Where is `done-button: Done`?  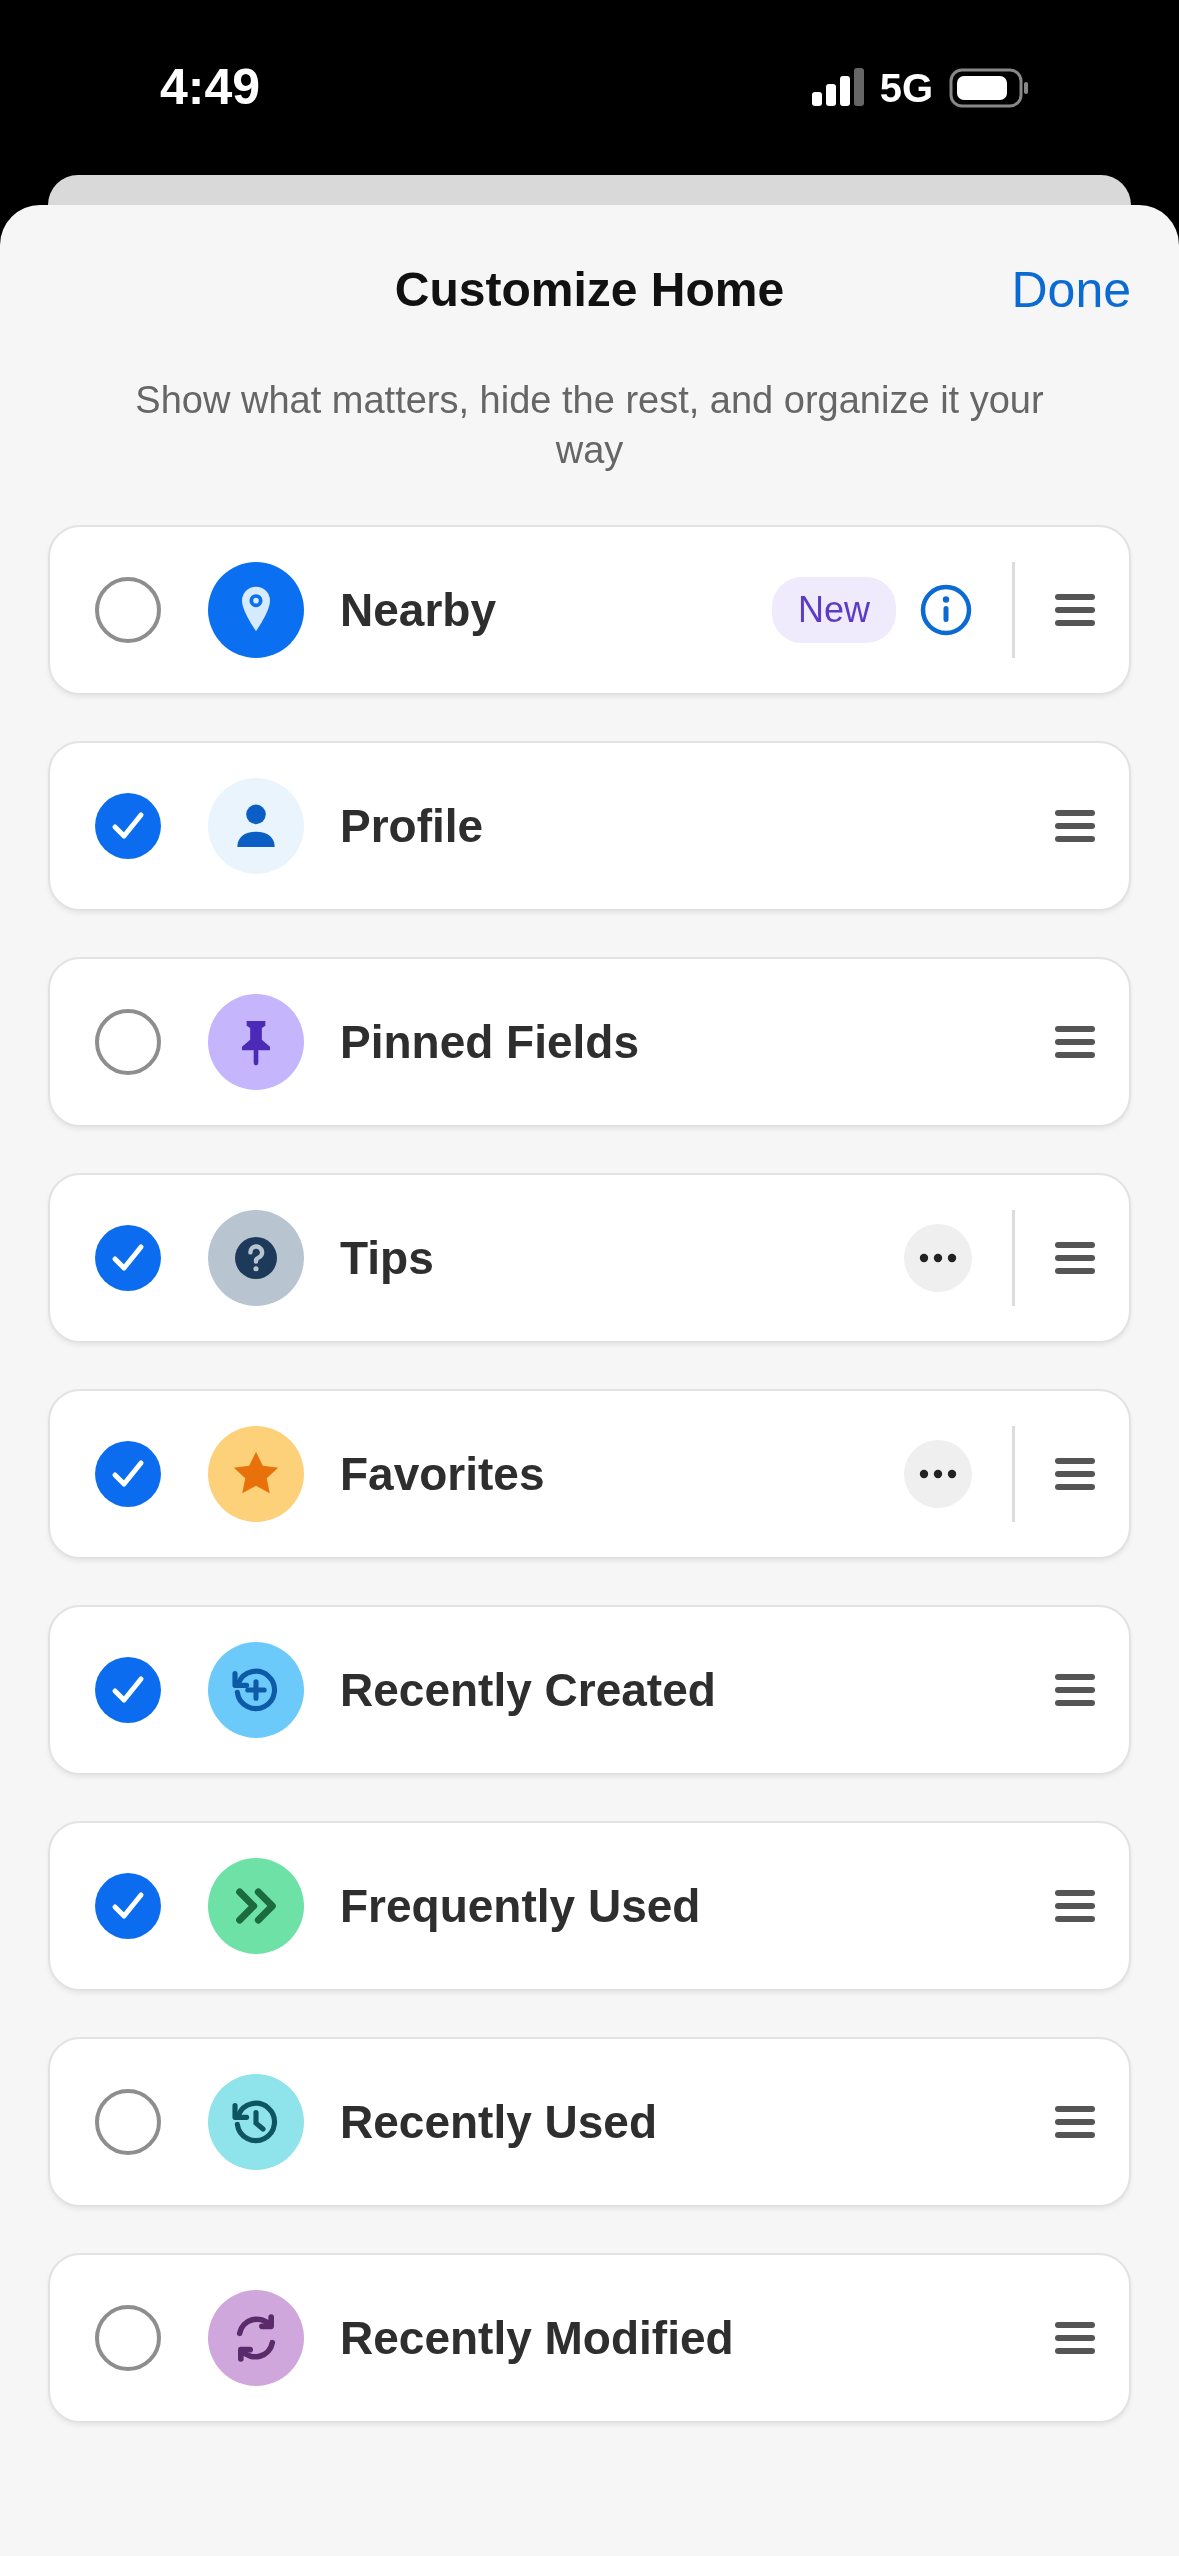
done-button: Done is located at coordinates (1071, 290).